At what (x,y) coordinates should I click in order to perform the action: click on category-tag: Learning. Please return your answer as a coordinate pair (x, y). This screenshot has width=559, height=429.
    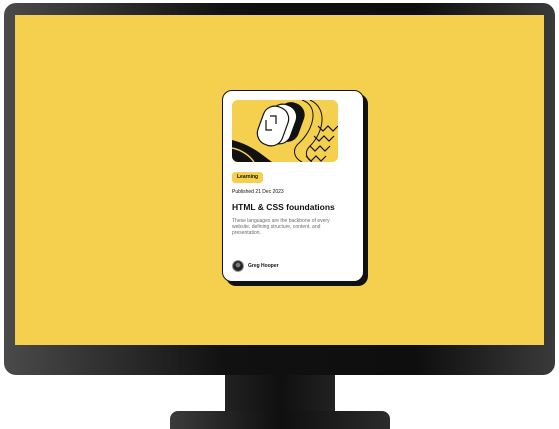
    Looking at the image, I should click on (248, 177).